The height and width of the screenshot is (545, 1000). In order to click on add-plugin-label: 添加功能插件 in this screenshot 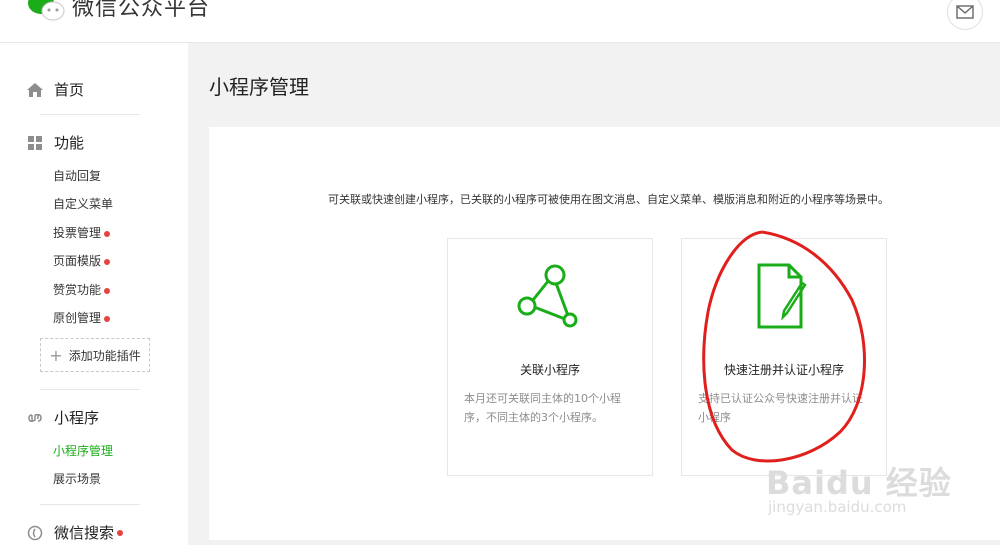, I will do `click(104, 355)`.